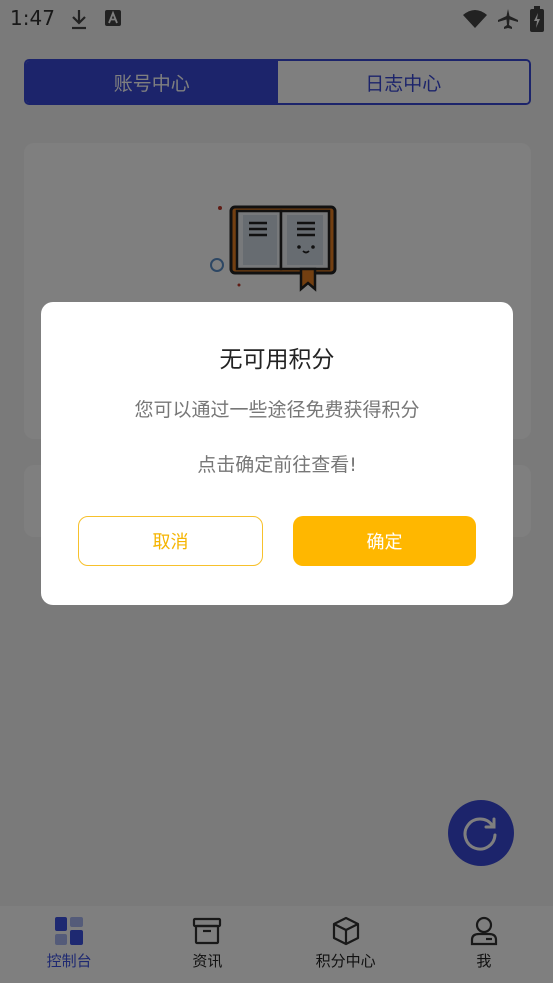  What do you see at coordinates (384, 541) in the screenshot?
I see `confirm-button: 确定` at bounding box center [384, 541].